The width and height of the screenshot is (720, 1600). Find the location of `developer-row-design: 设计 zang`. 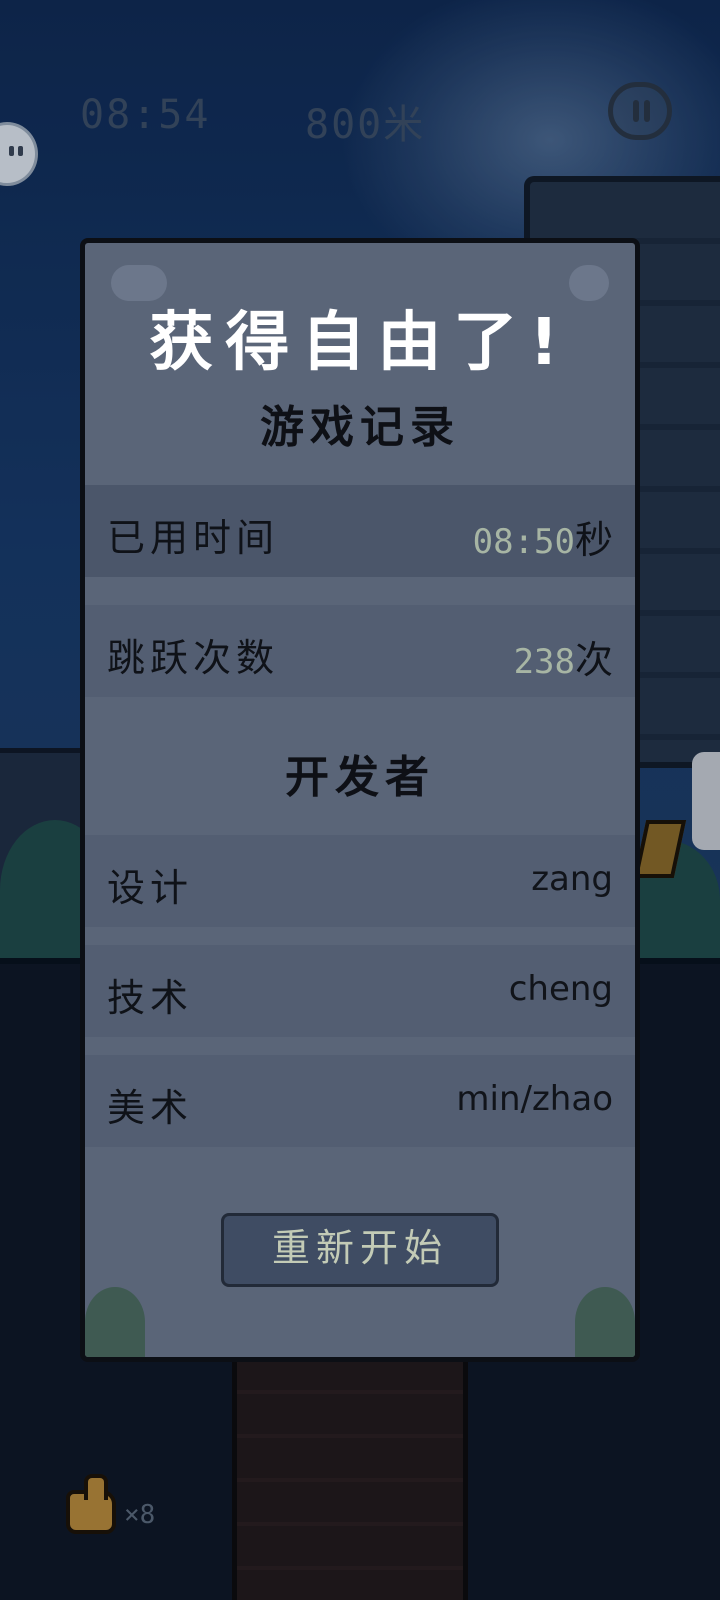

developer-row-design: 设计 zang is located at coordinates (360, 881).